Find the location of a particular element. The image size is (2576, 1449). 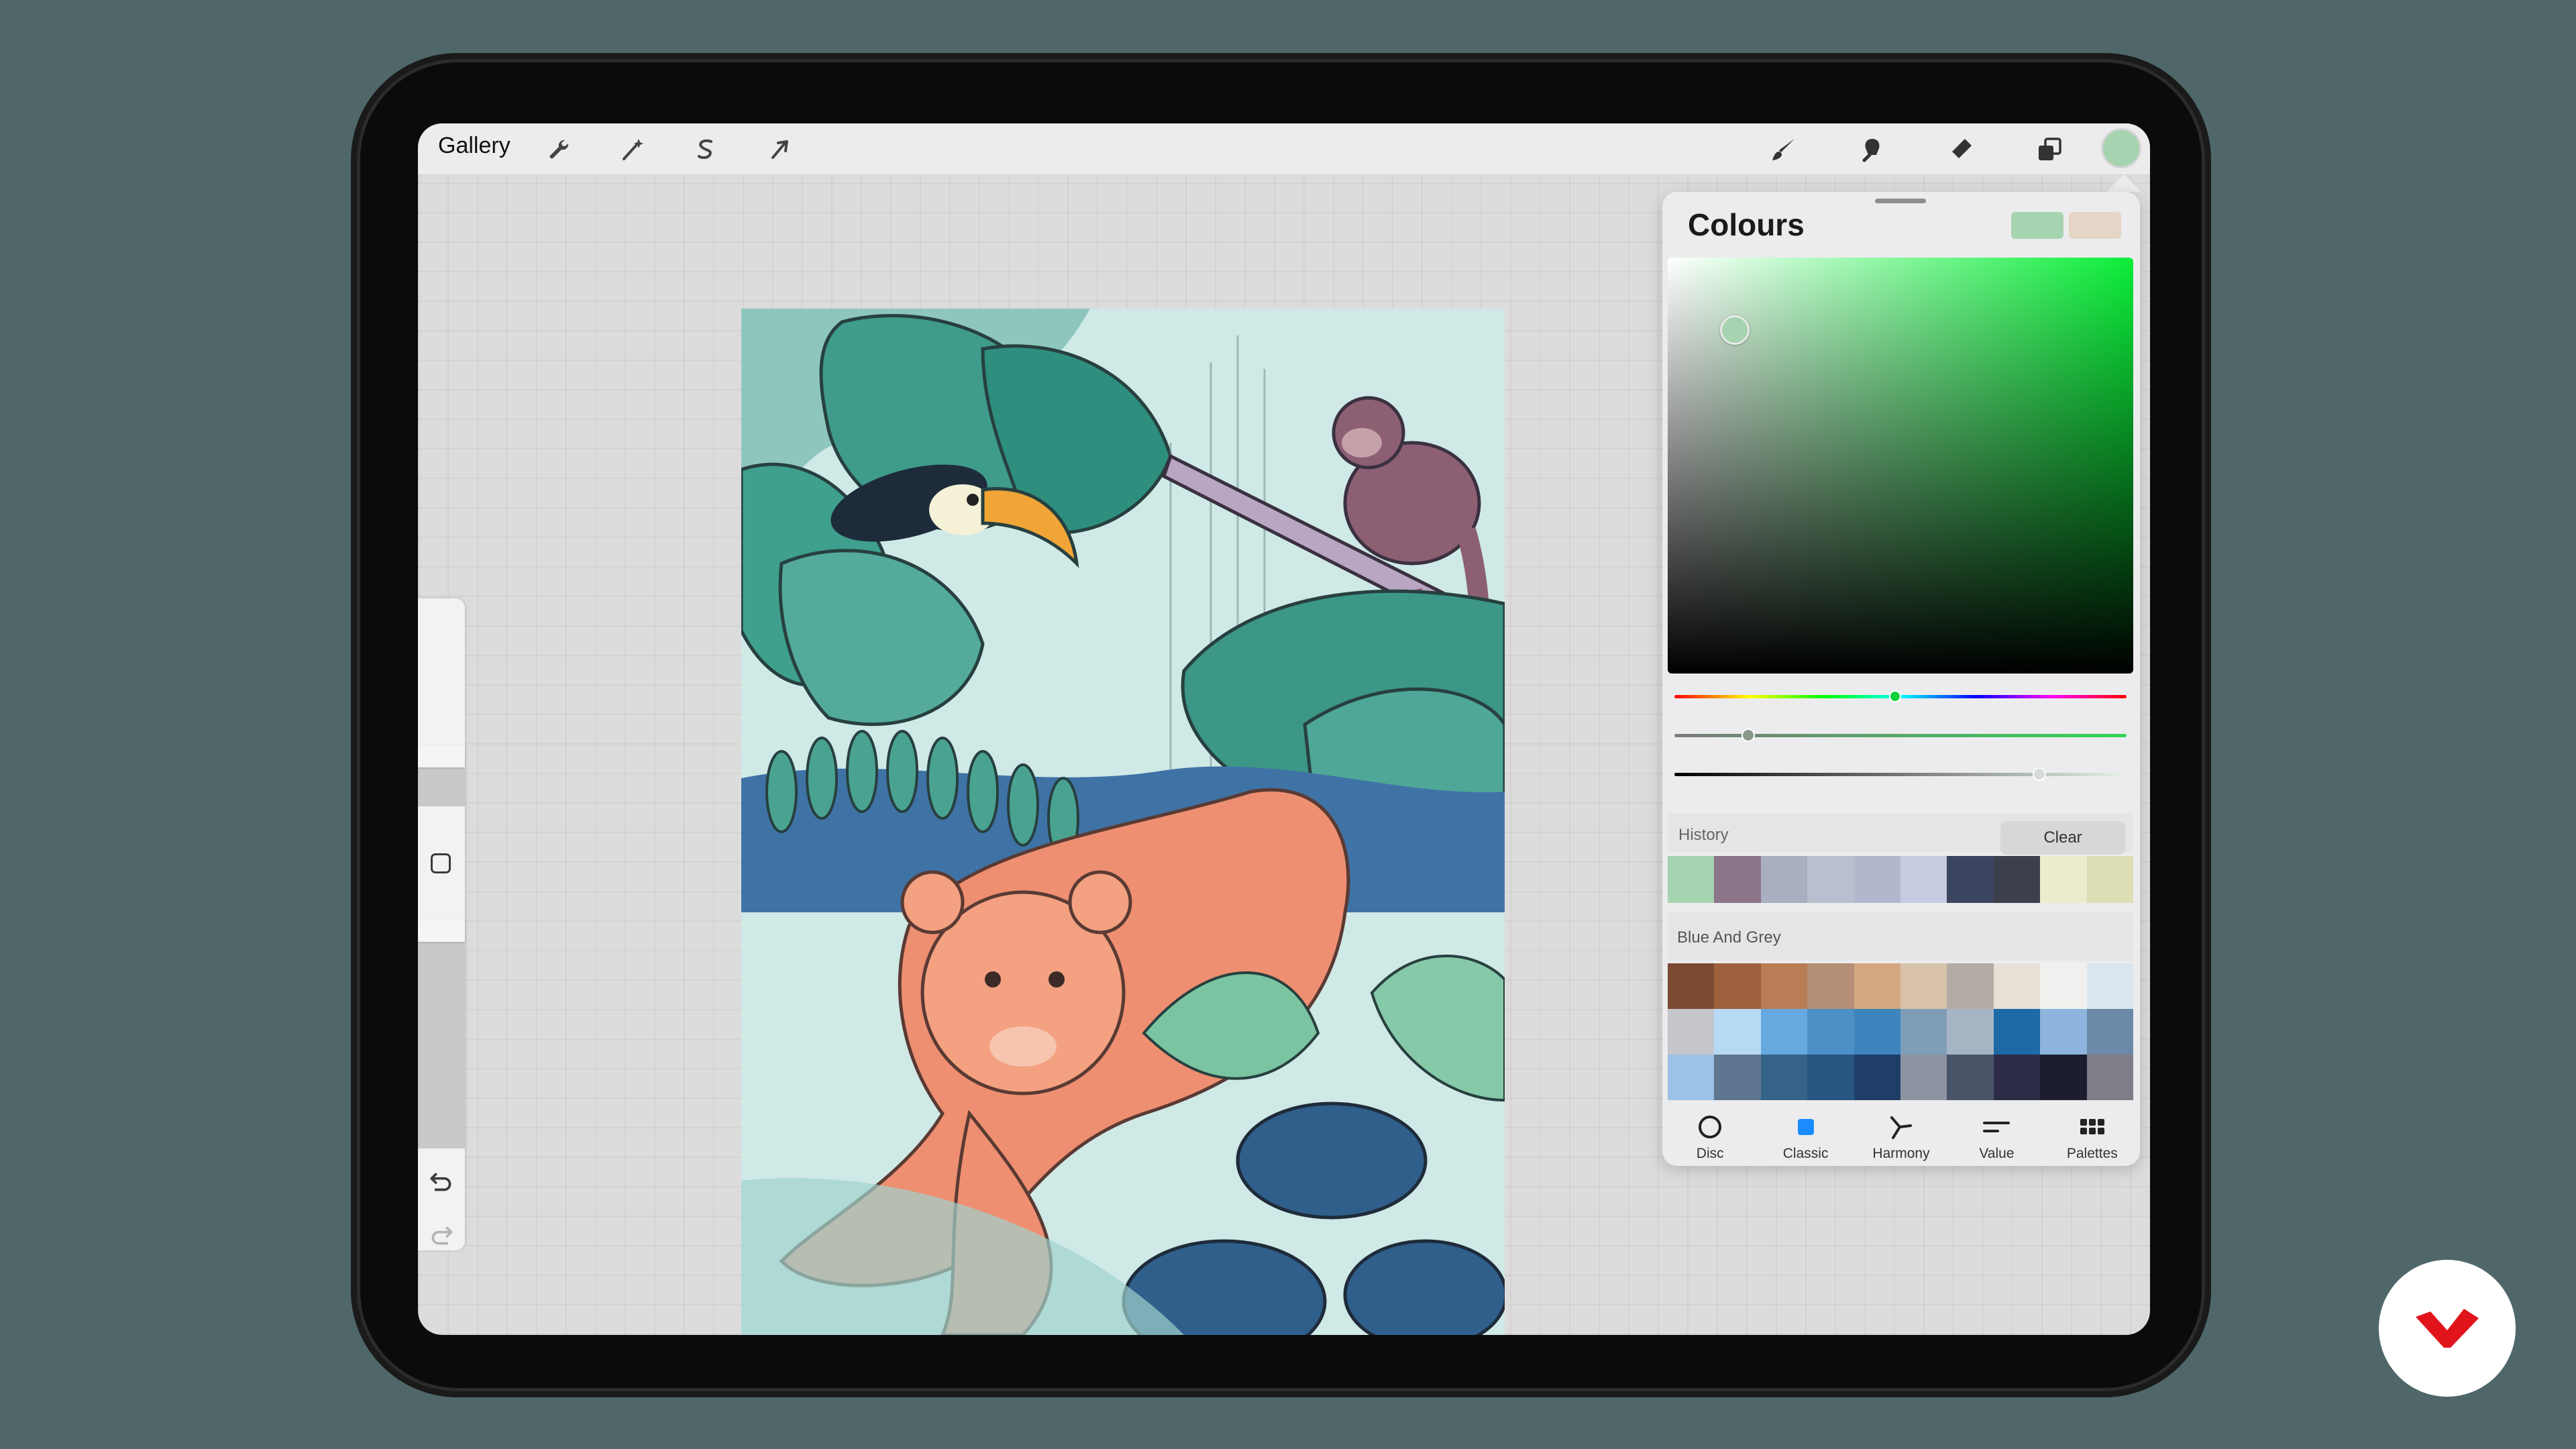

harmony-icon is located at coordinates (1901, 1127).